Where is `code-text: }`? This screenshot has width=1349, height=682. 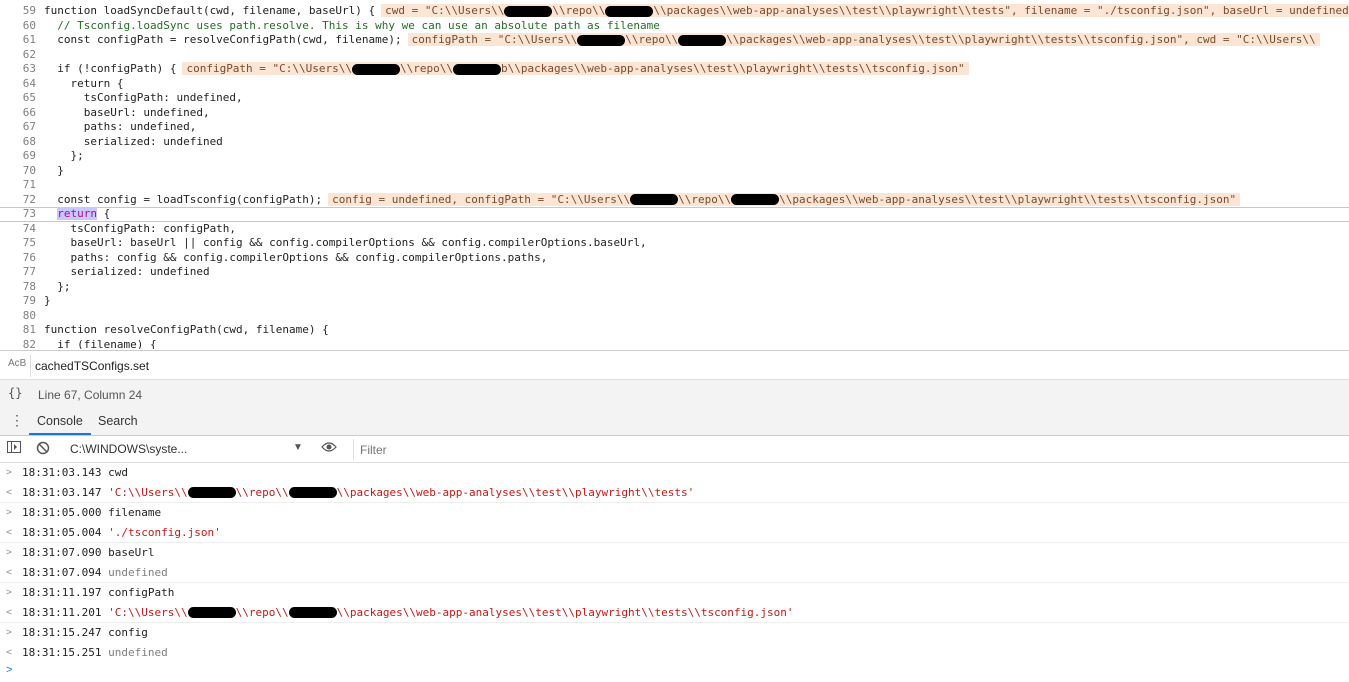 code-text: } is located at coordinates (54, 170).